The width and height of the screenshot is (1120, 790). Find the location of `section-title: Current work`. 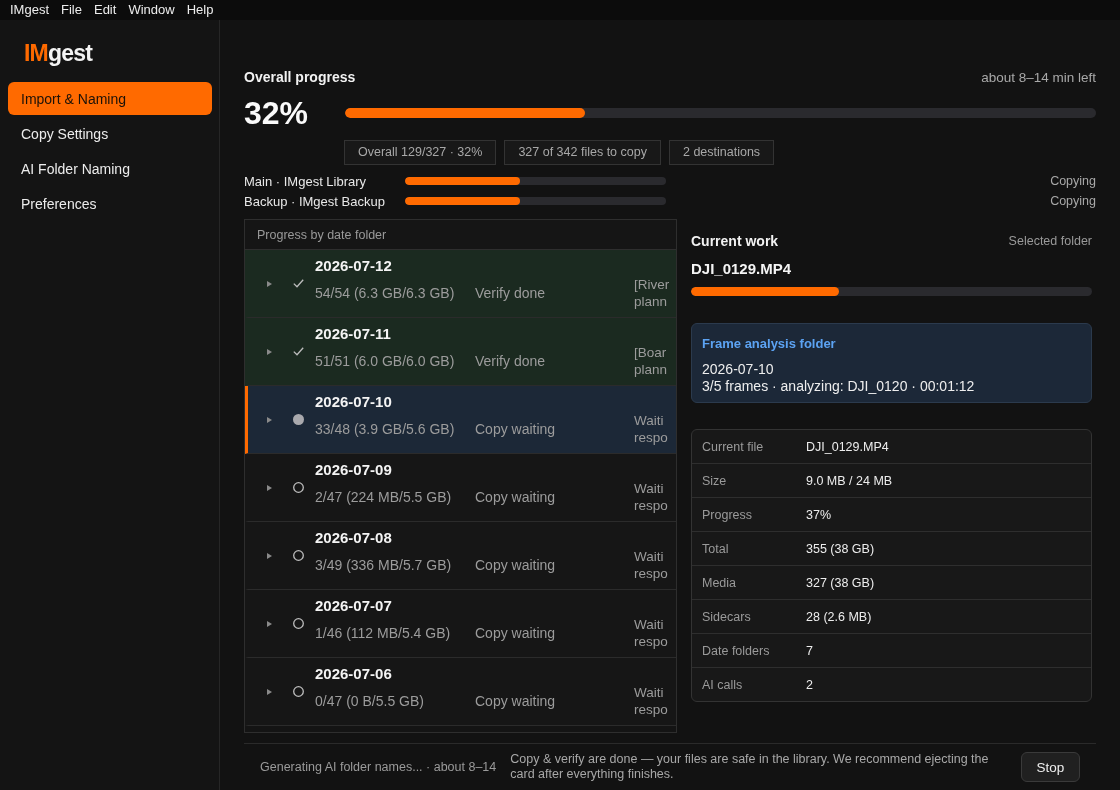

section-title: Current work is located at coordinates (735, 241).